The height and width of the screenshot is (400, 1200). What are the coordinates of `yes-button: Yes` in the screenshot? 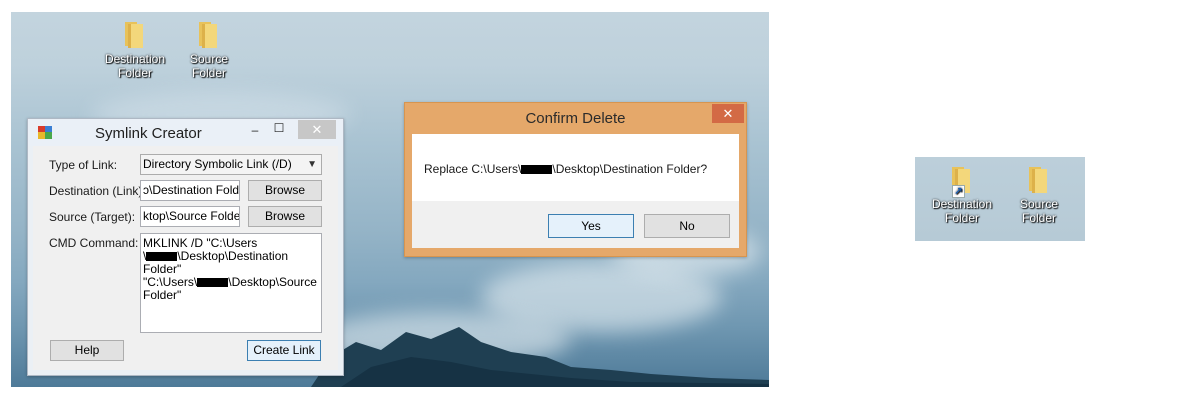 It's located at (591, 226).